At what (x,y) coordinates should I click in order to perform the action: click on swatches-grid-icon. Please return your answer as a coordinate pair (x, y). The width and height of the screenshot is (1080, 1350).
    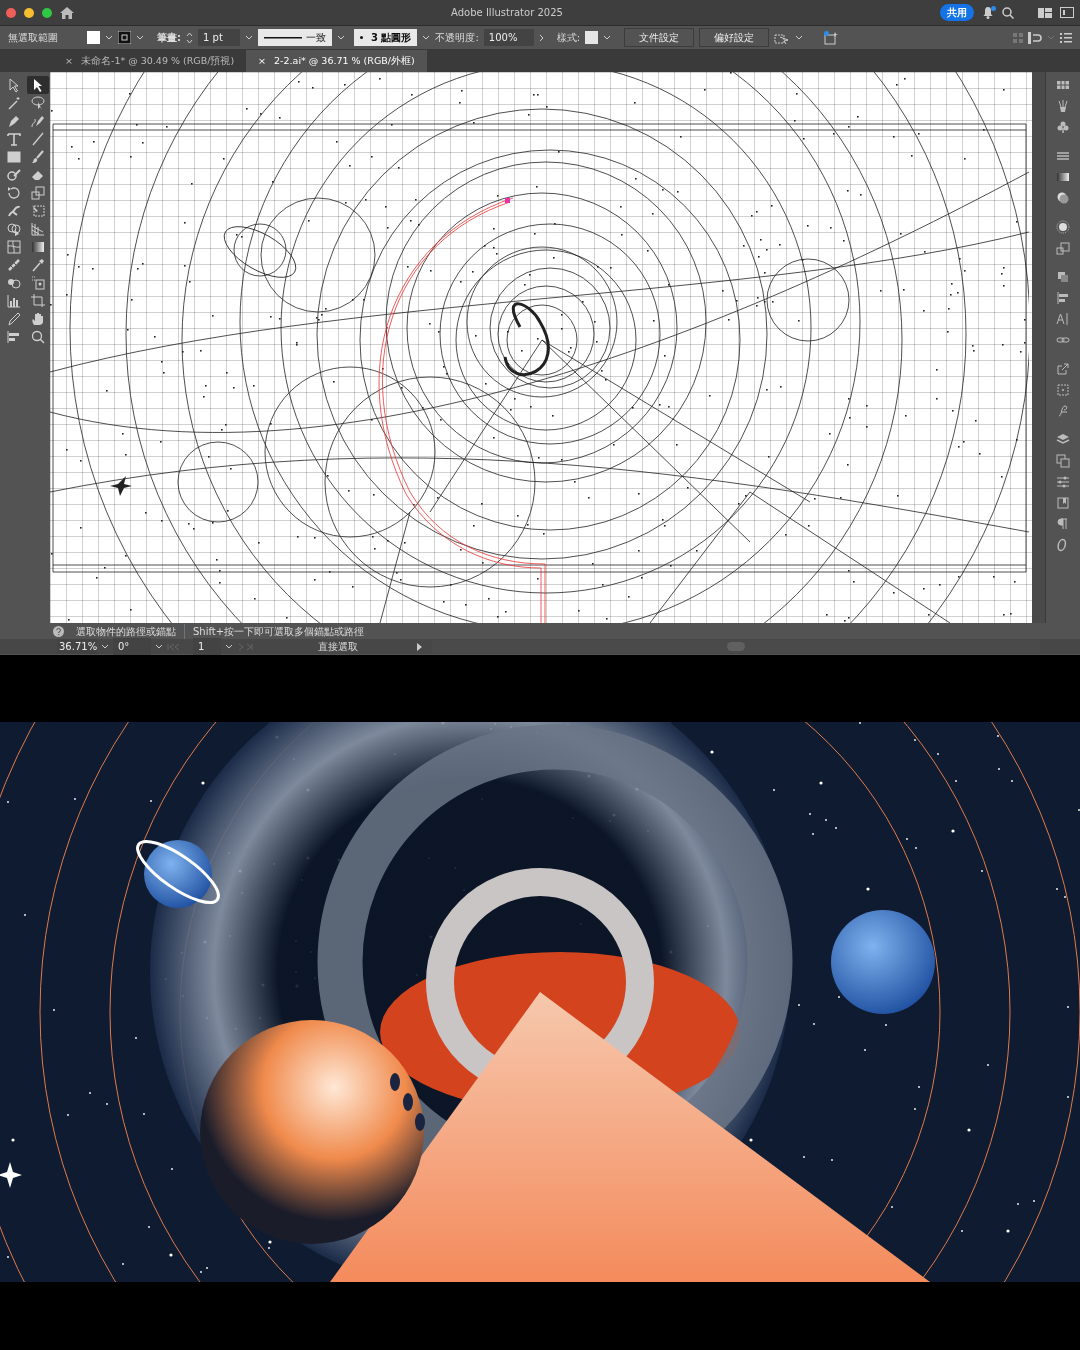
    Looking at the image, I should click on (1063, 85).